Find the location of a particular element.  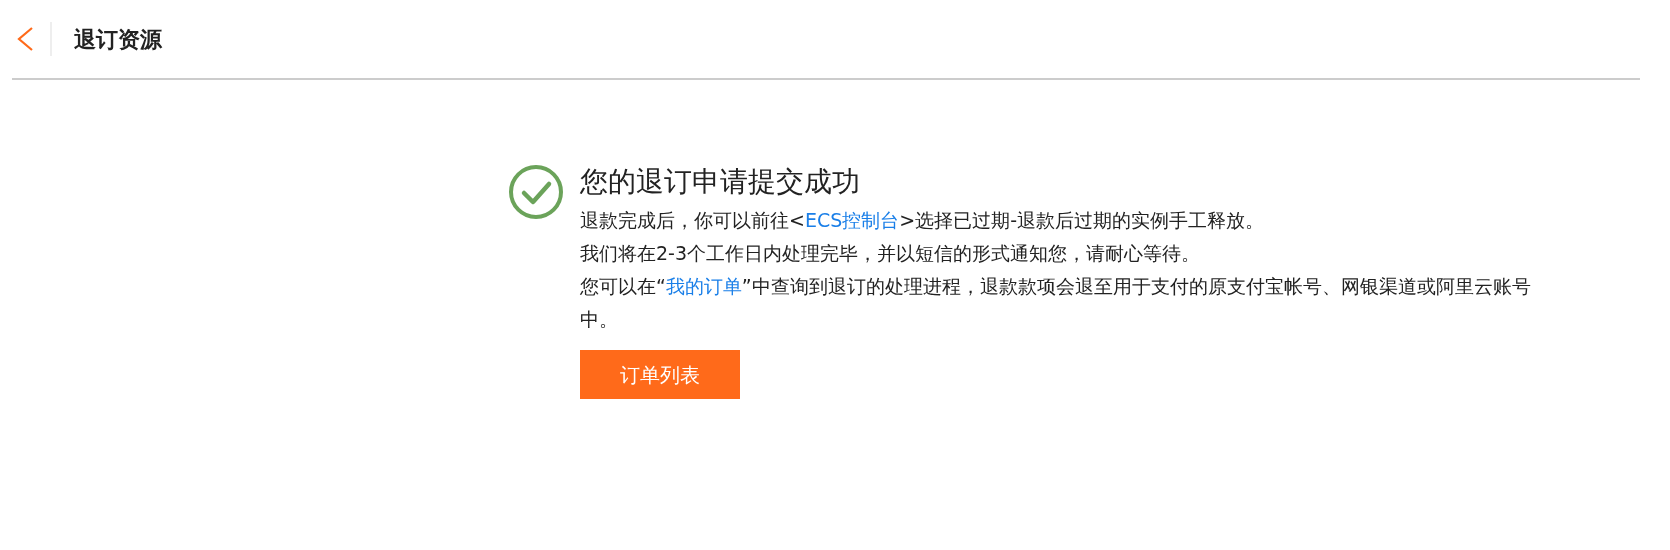

info-text: 您可以在“我的订单”中查询到退订的处理进程，退款款项会退至用于支付的原支付宝帐号、网银渠道或阿里云账号中。 is located at coordinates (1056, 303).